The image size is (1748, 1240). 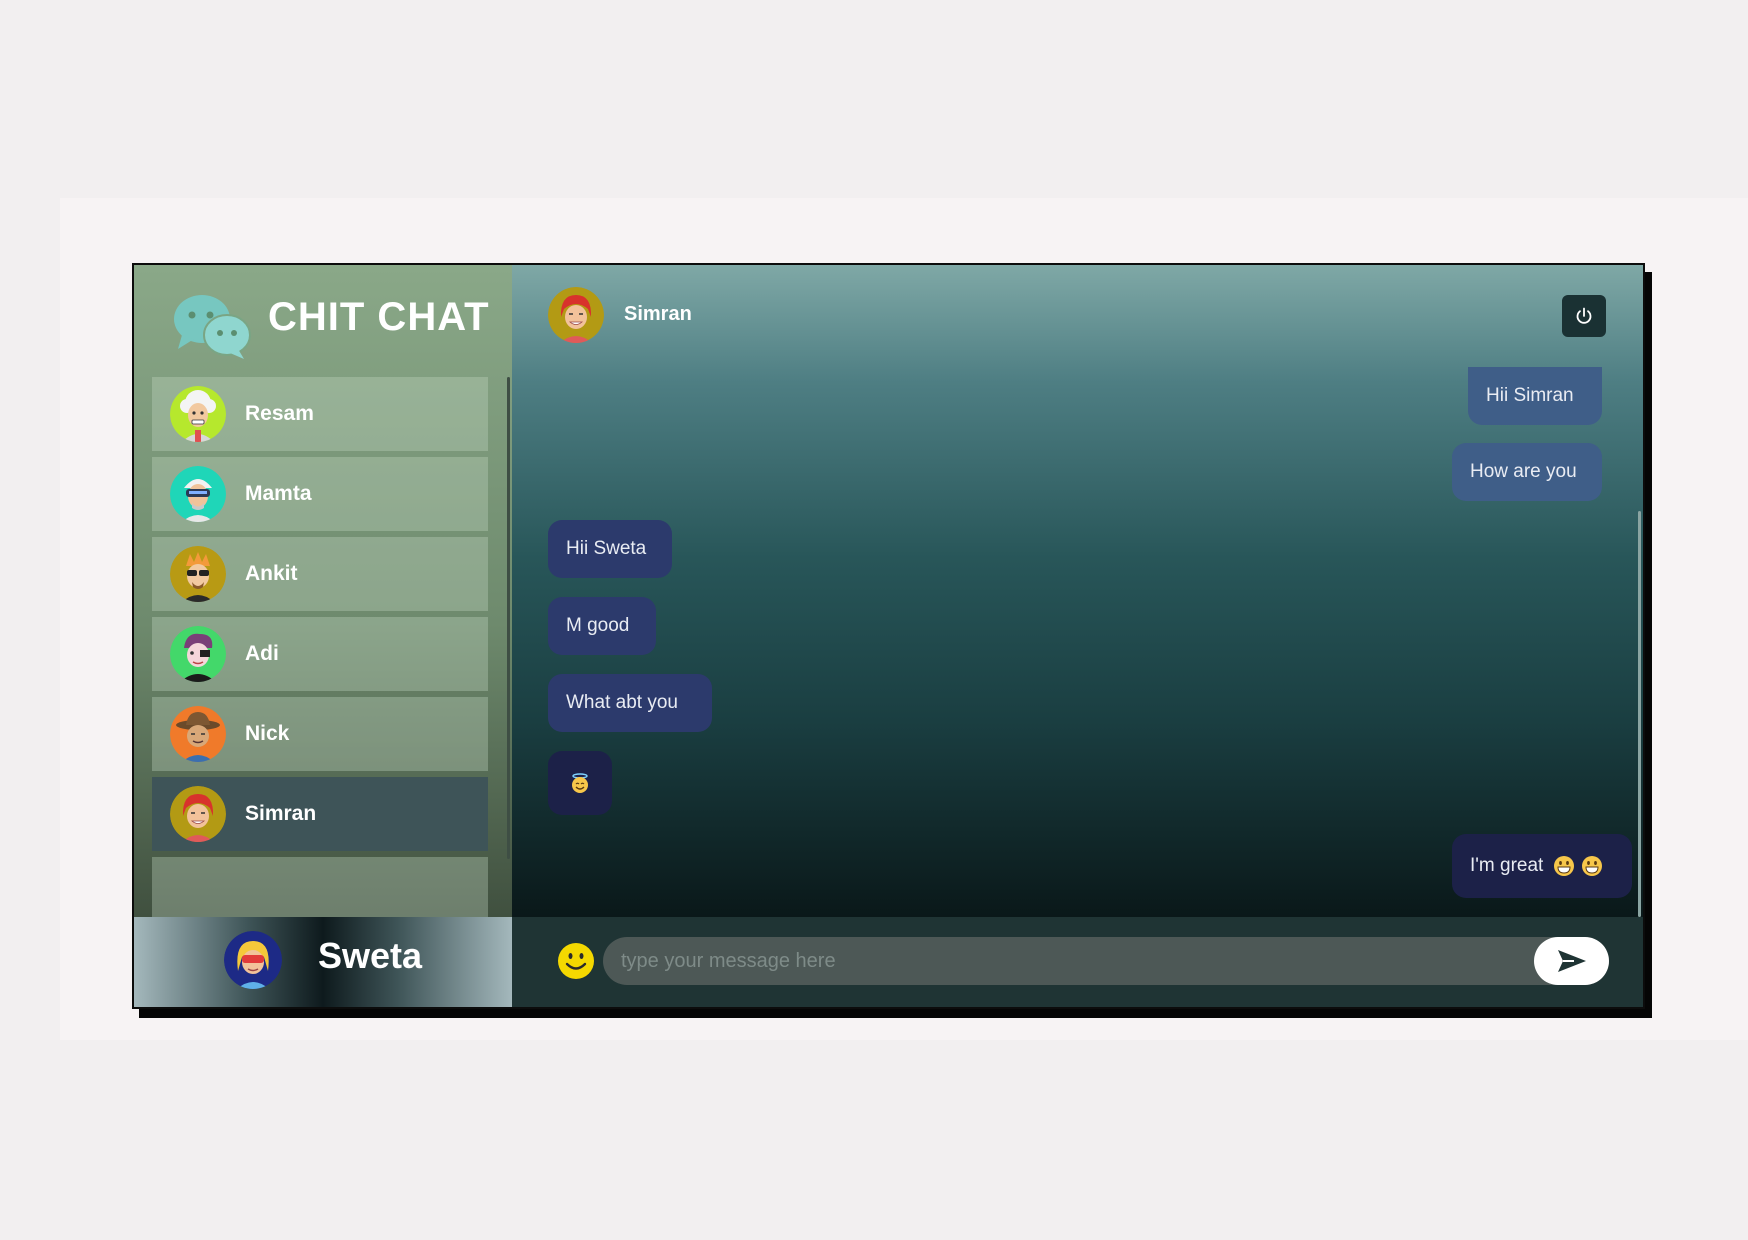 I want to click on message-incoming: What abt you, so click(x=630, y=703).